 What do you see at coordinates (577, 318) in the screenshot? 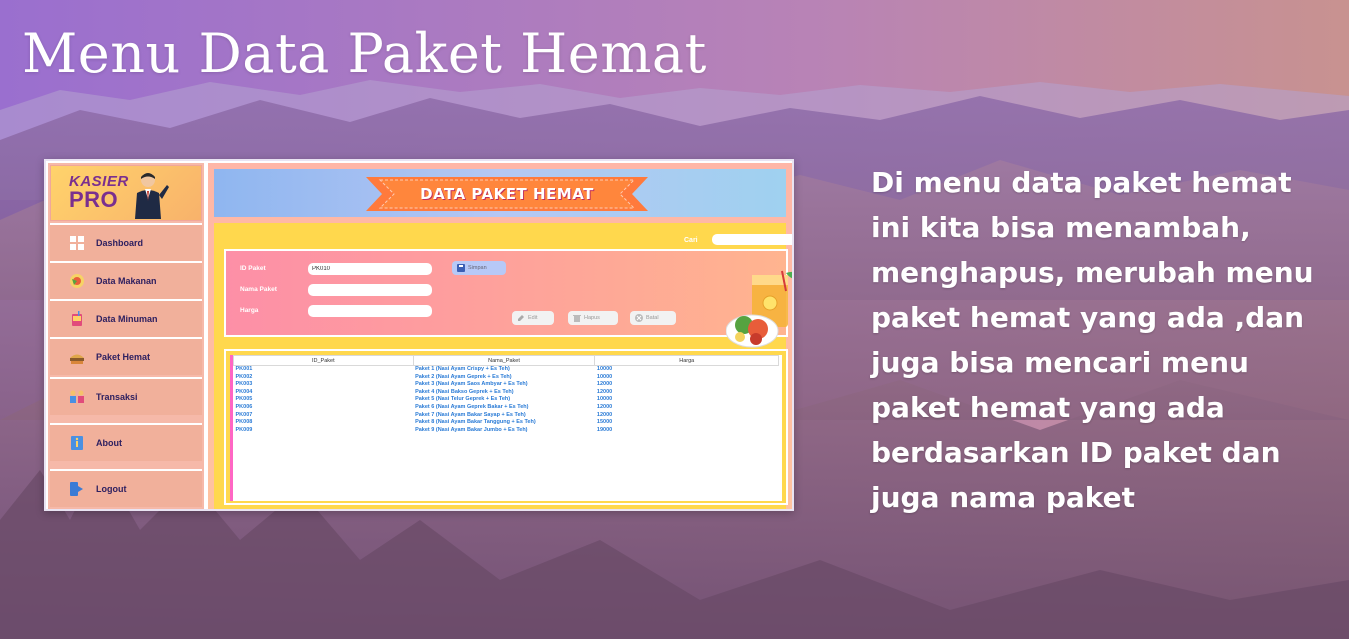
I see `trash-icon` at bounding box center [577, 318].